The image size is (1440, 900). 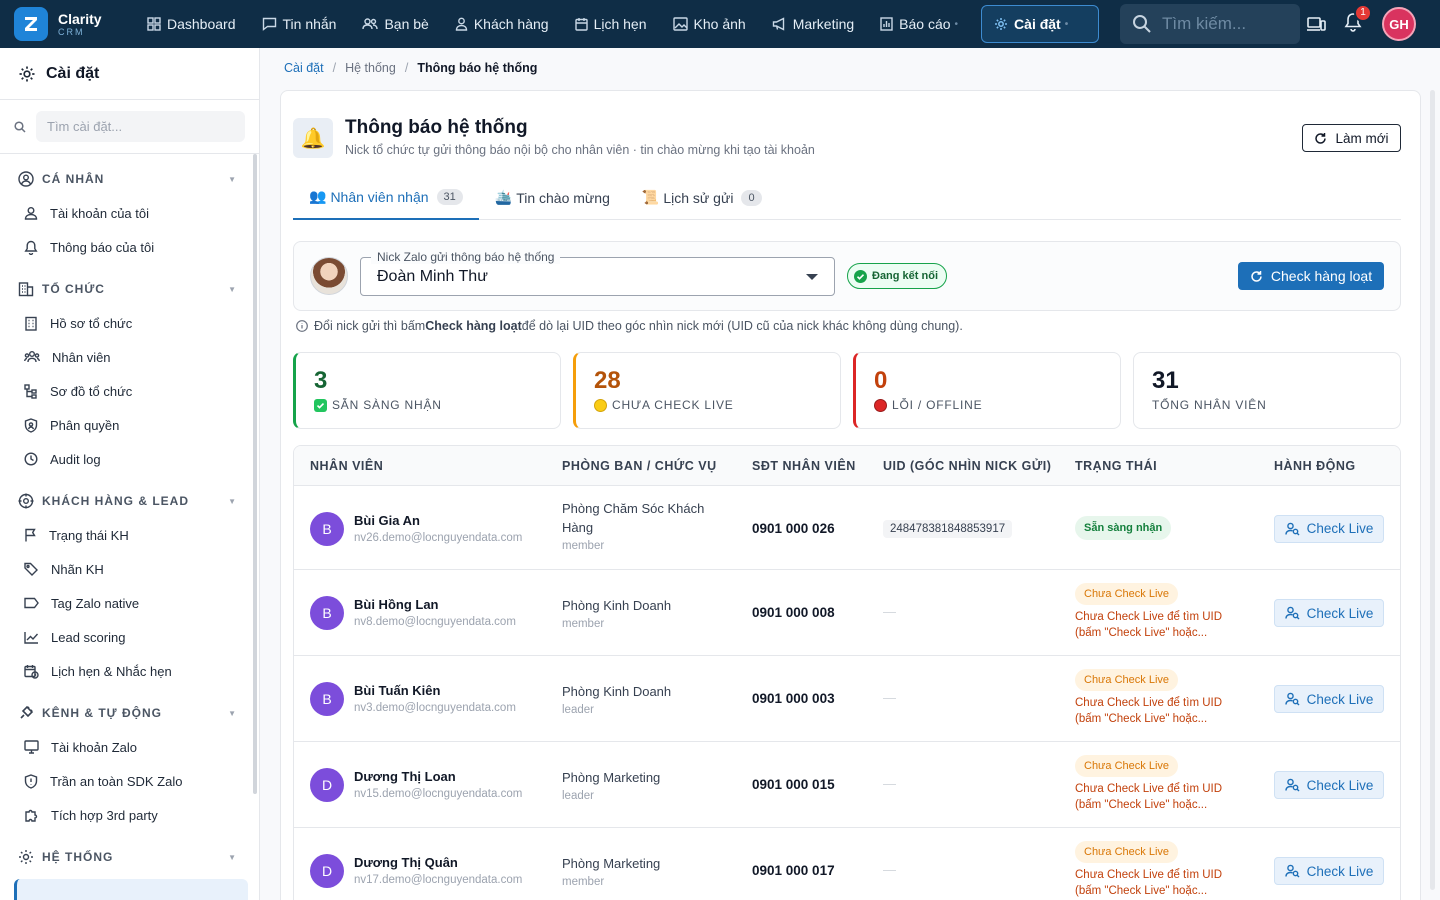 What do you see at coordinates (793, 870) in the screenshot?
I see `employee-phone: 0901 000 017` at bounding box center [793, 870].